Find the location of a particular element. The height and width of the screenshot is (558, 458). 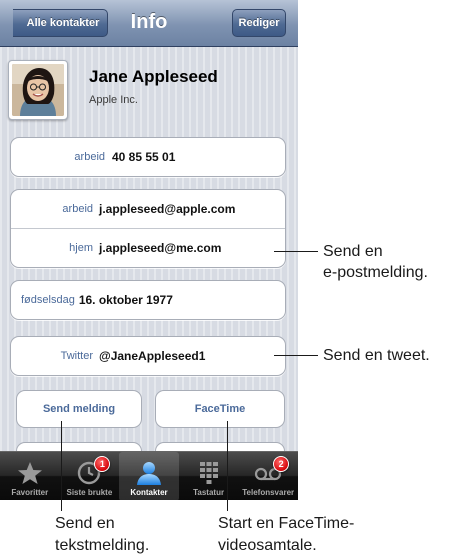

tab-favorites: Favoritter is located at coordinates (30, 476).